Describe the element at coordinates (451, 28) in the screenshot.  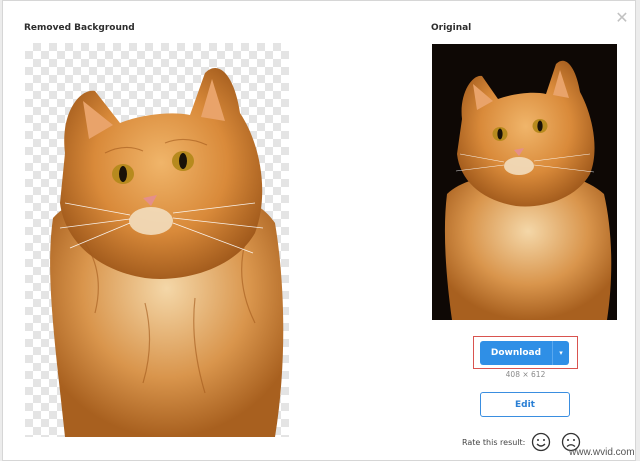
I see `original-label: Original` at that location.